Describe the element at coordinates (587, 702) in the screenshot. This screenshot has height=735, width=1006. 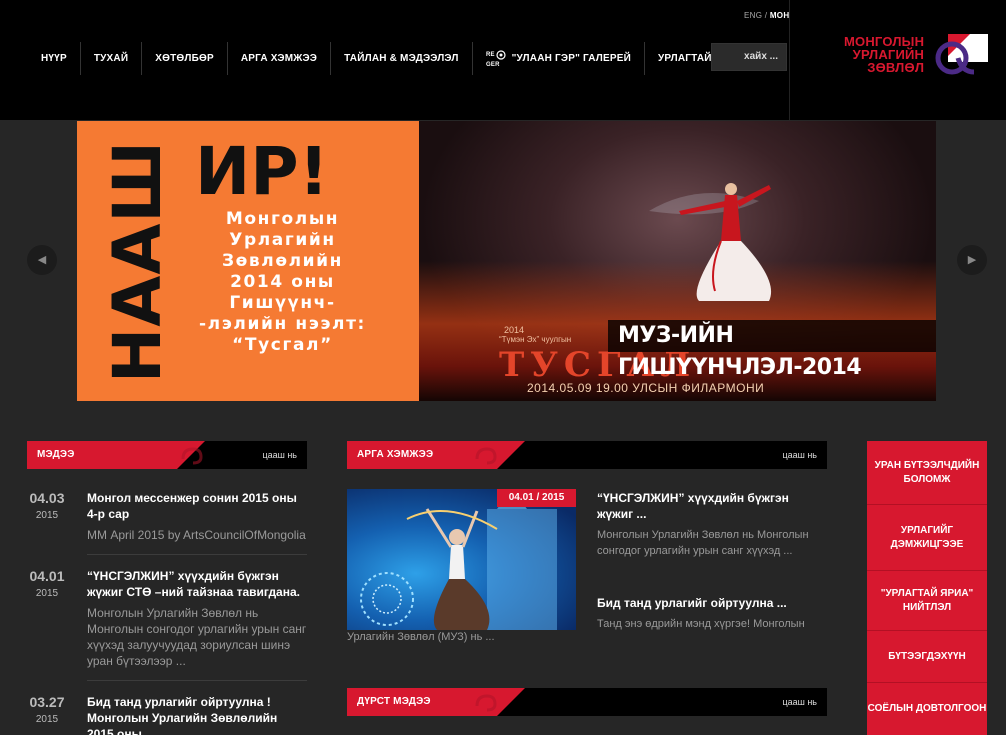
I see `featured-section-header: ДҮРСТ МЭДЭЭ цааш нь` at that location.